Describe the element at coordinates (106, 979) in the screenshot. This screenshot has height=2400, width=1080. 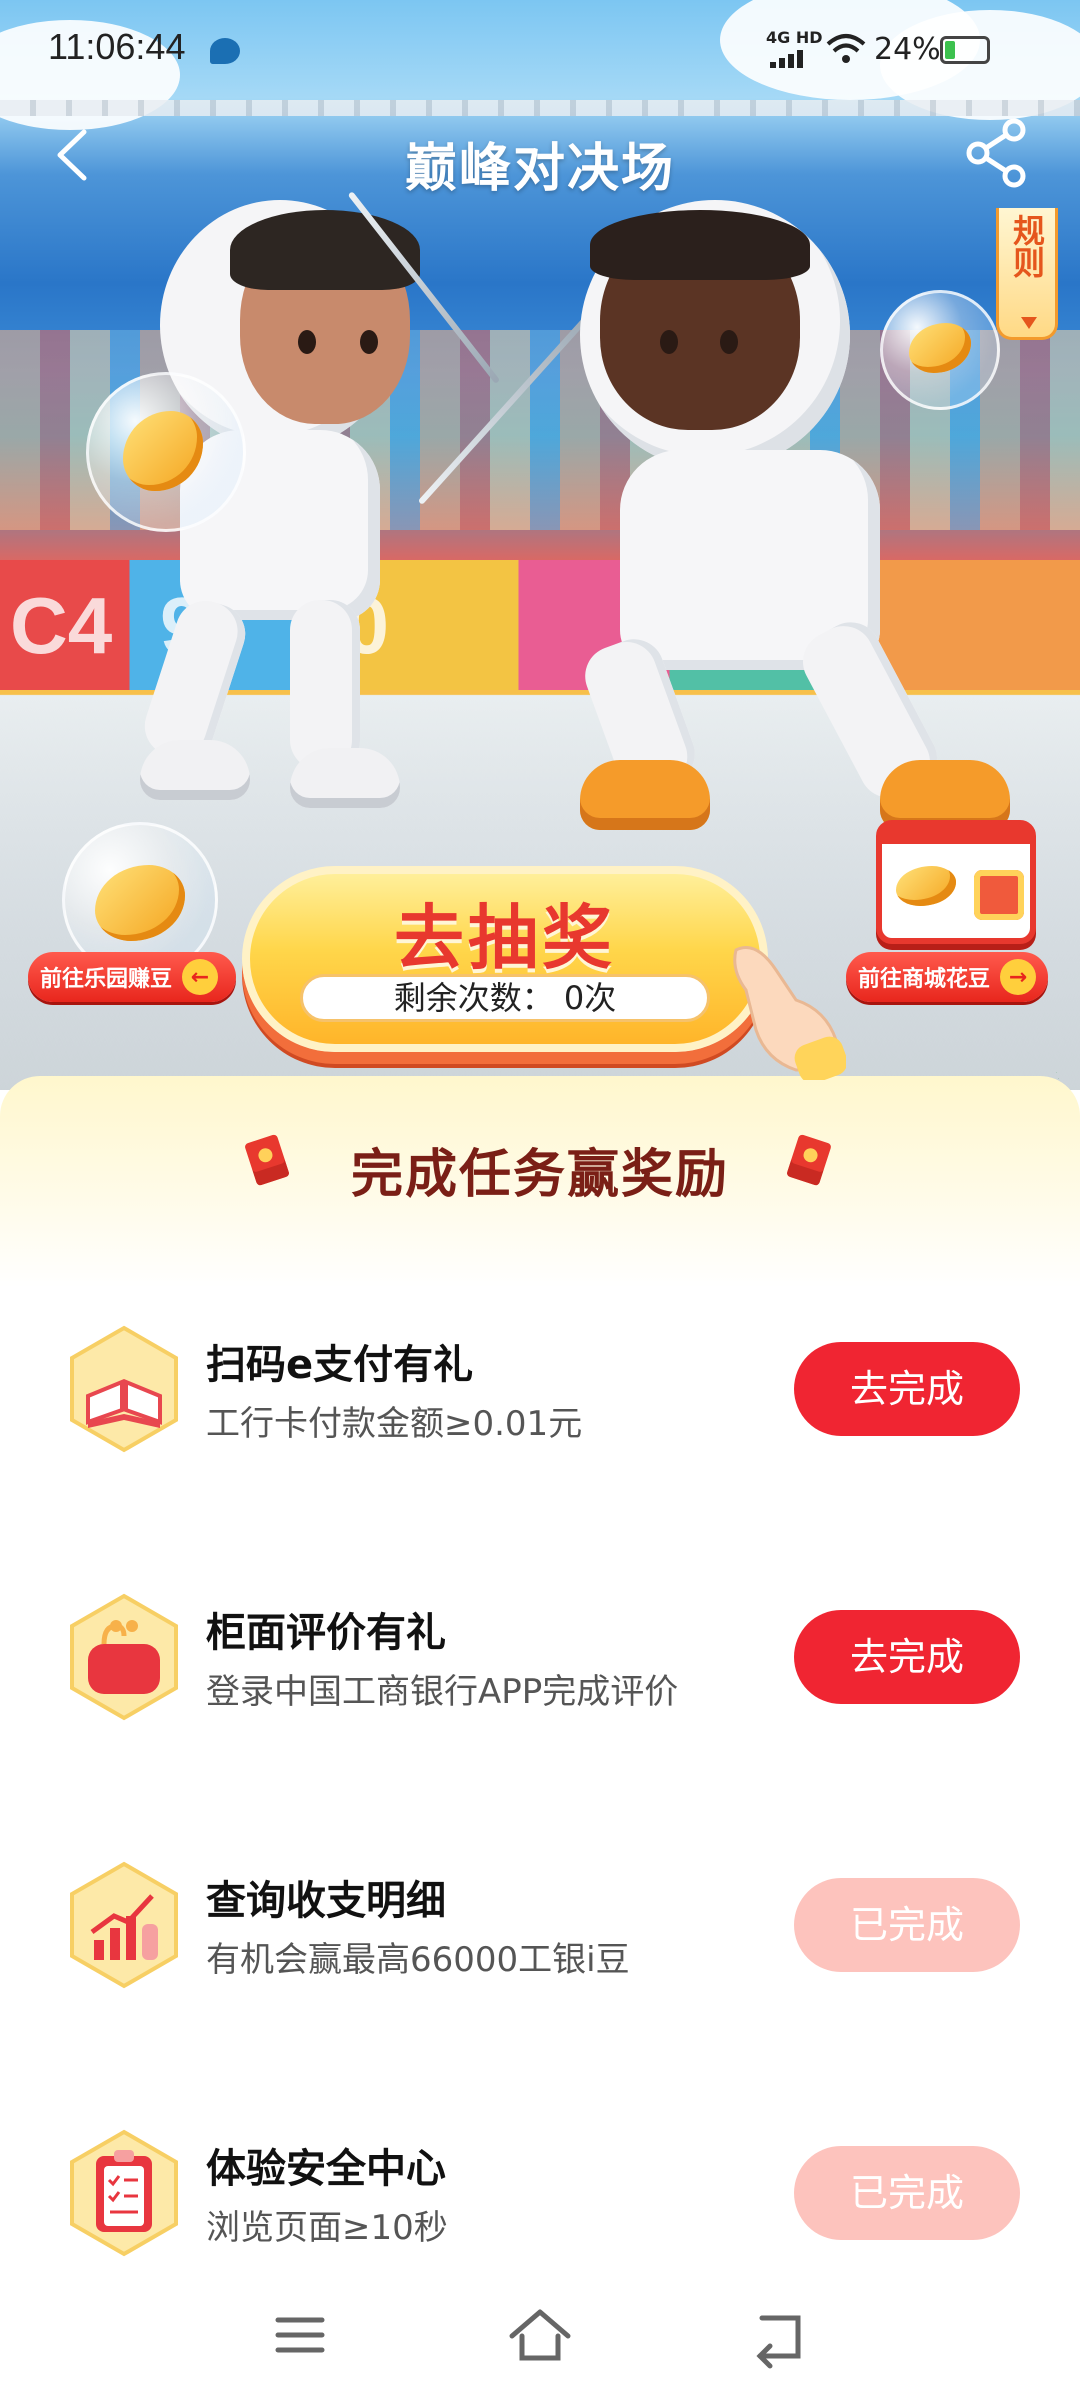
I see `chip-label: 前往乐园赚豆` at that location.